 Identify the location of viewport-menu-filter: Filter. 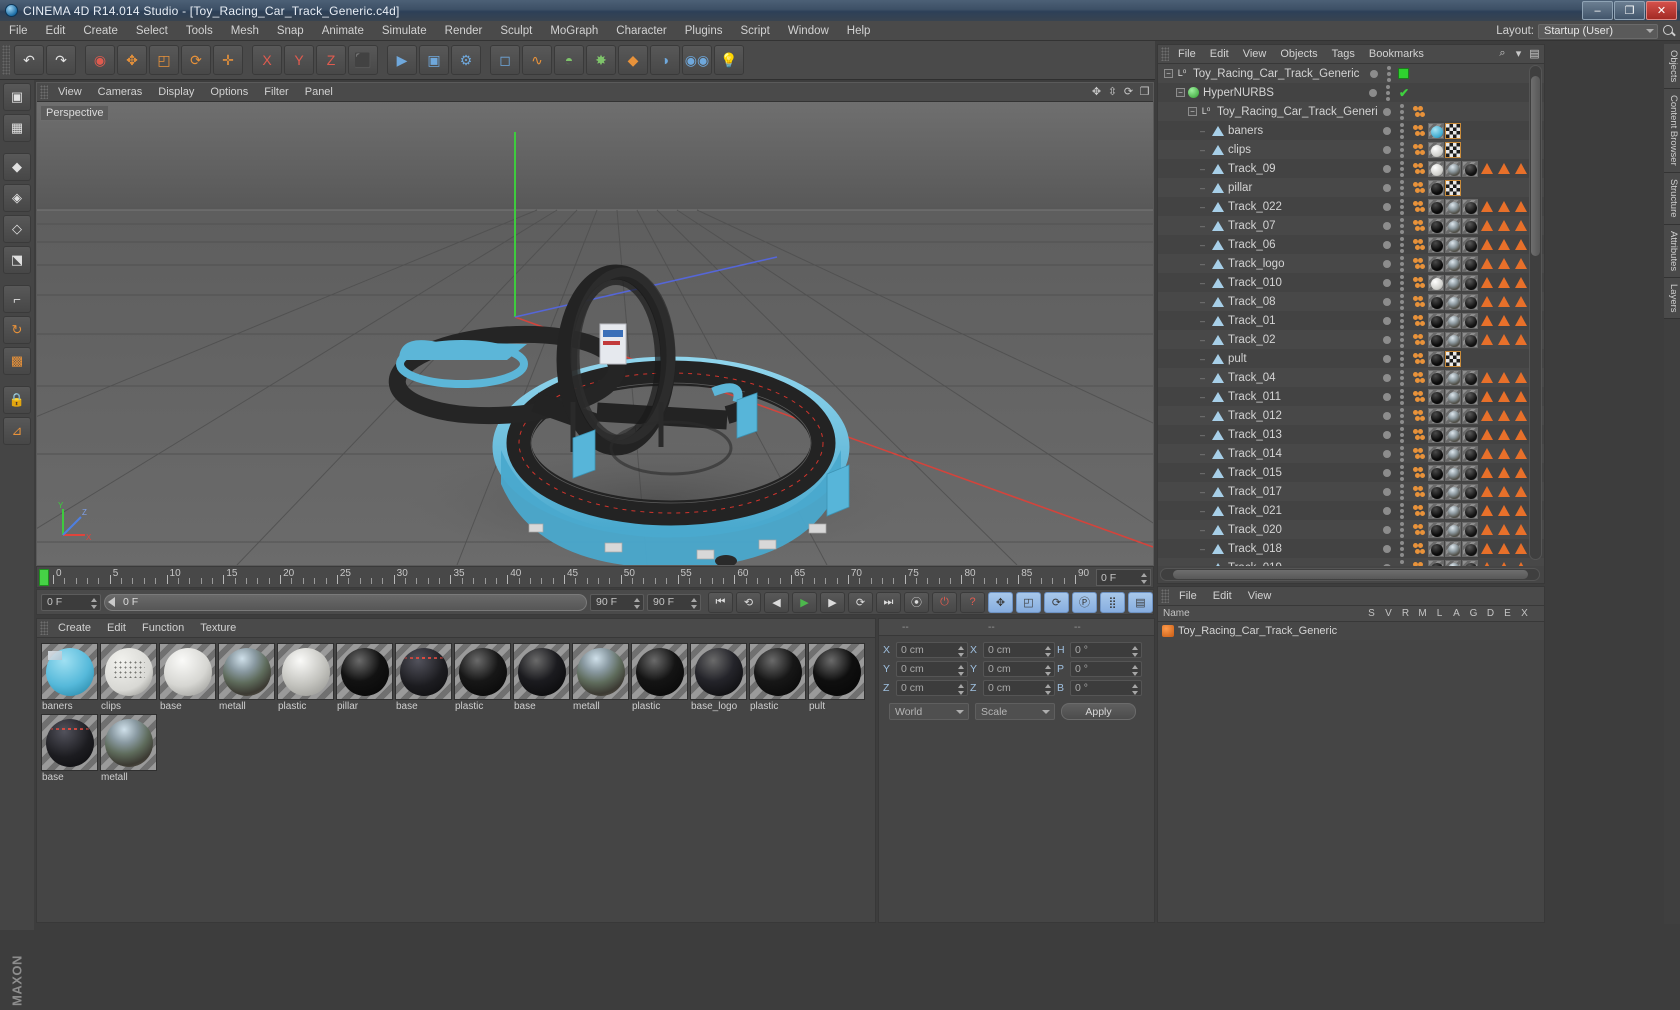
(276, 92).